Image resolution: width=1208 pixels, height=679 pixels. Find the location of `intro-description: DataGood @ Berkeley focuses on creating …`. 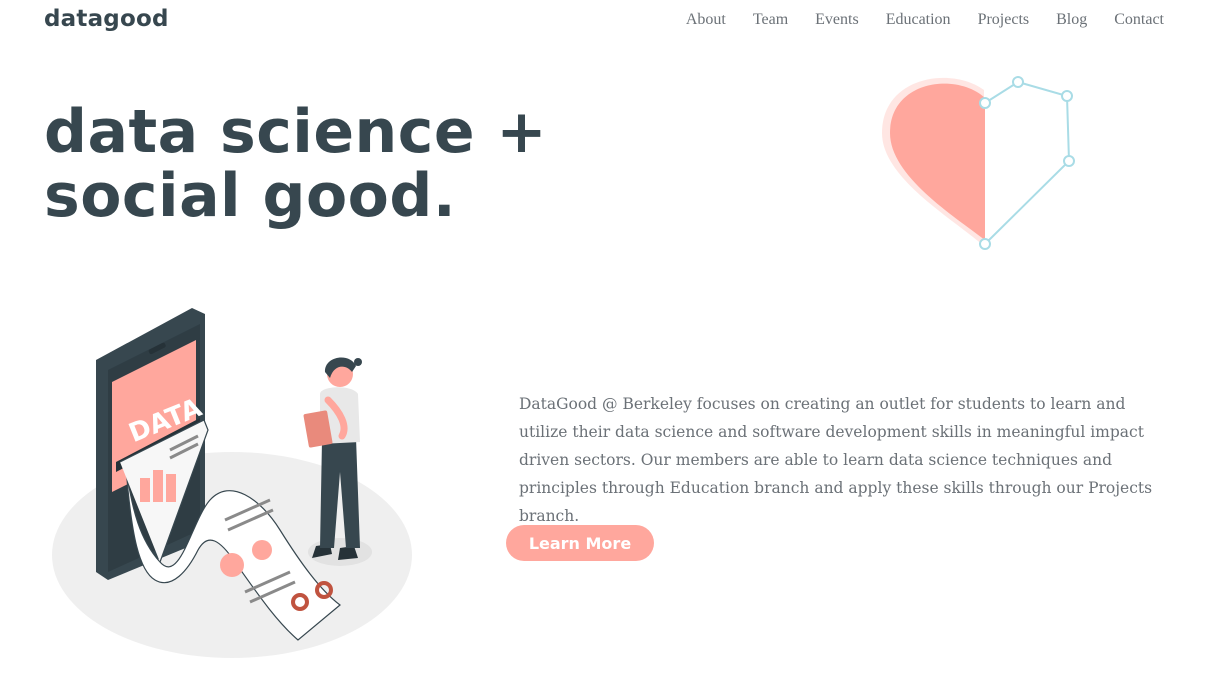

intro-description: DataGood @ Berkeley focuses on creating … is located at coordinates (836, 460).